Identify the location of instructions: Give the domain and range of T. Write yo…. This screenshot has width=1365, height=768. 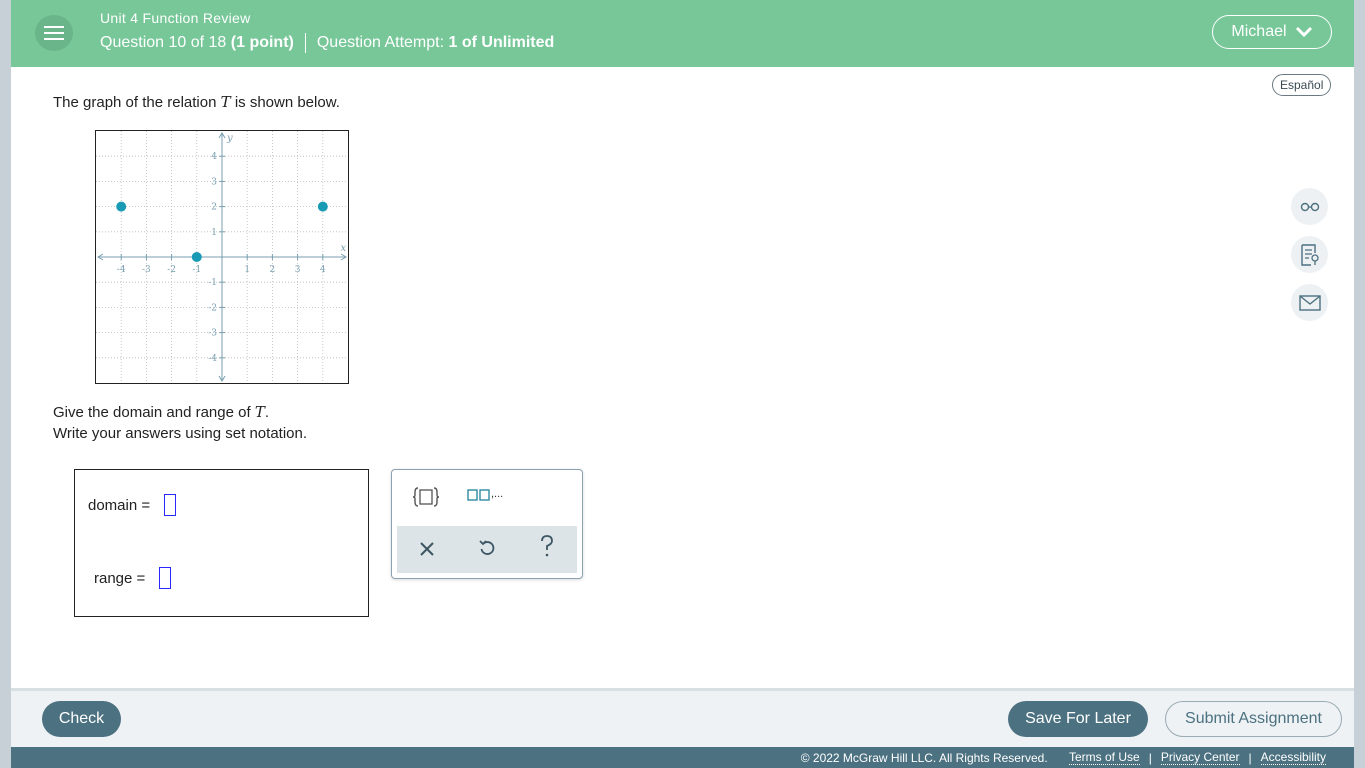
(180, 423).